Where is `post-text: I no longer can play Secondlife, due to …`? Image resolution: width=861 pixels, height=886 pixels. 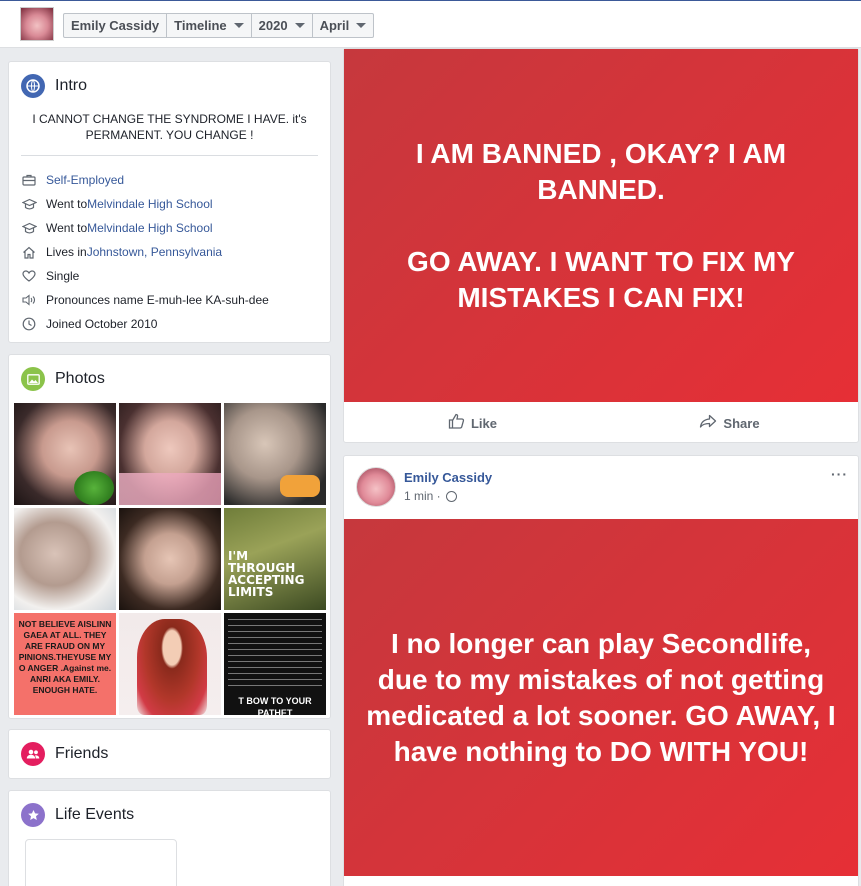 post-text: I no longer can play Secondlife, due to … is located at coordinates (601, 697).